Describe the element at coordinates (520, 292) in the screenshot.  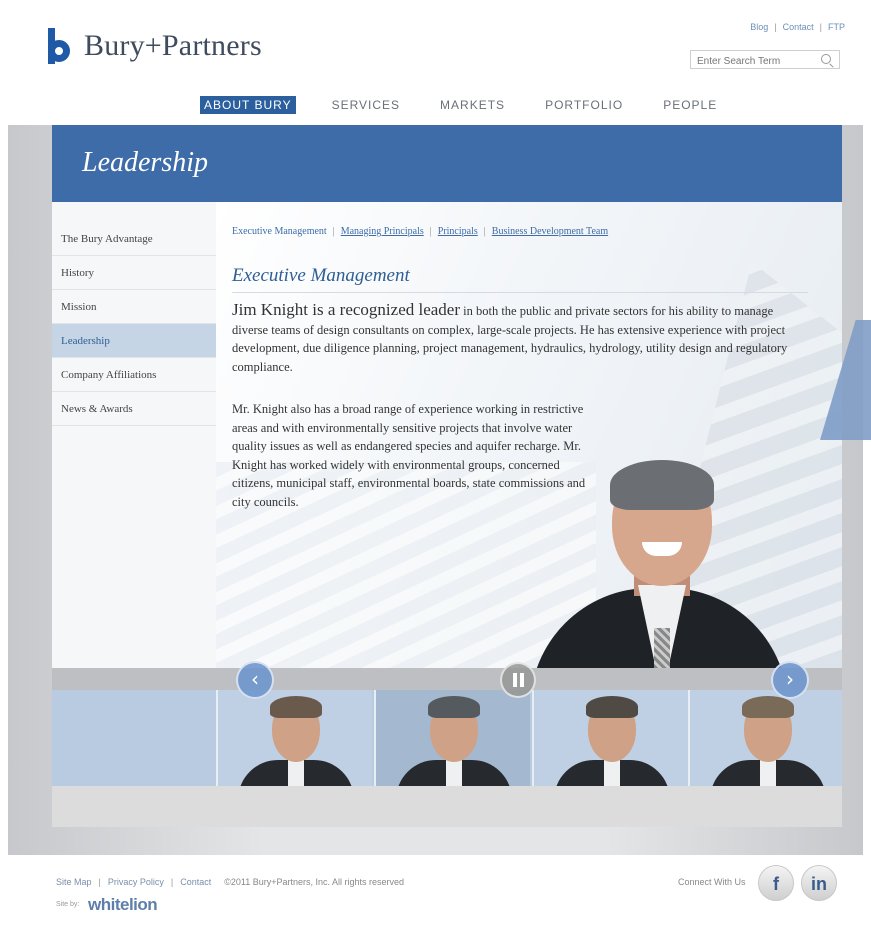
I see `section-divider` at that location.